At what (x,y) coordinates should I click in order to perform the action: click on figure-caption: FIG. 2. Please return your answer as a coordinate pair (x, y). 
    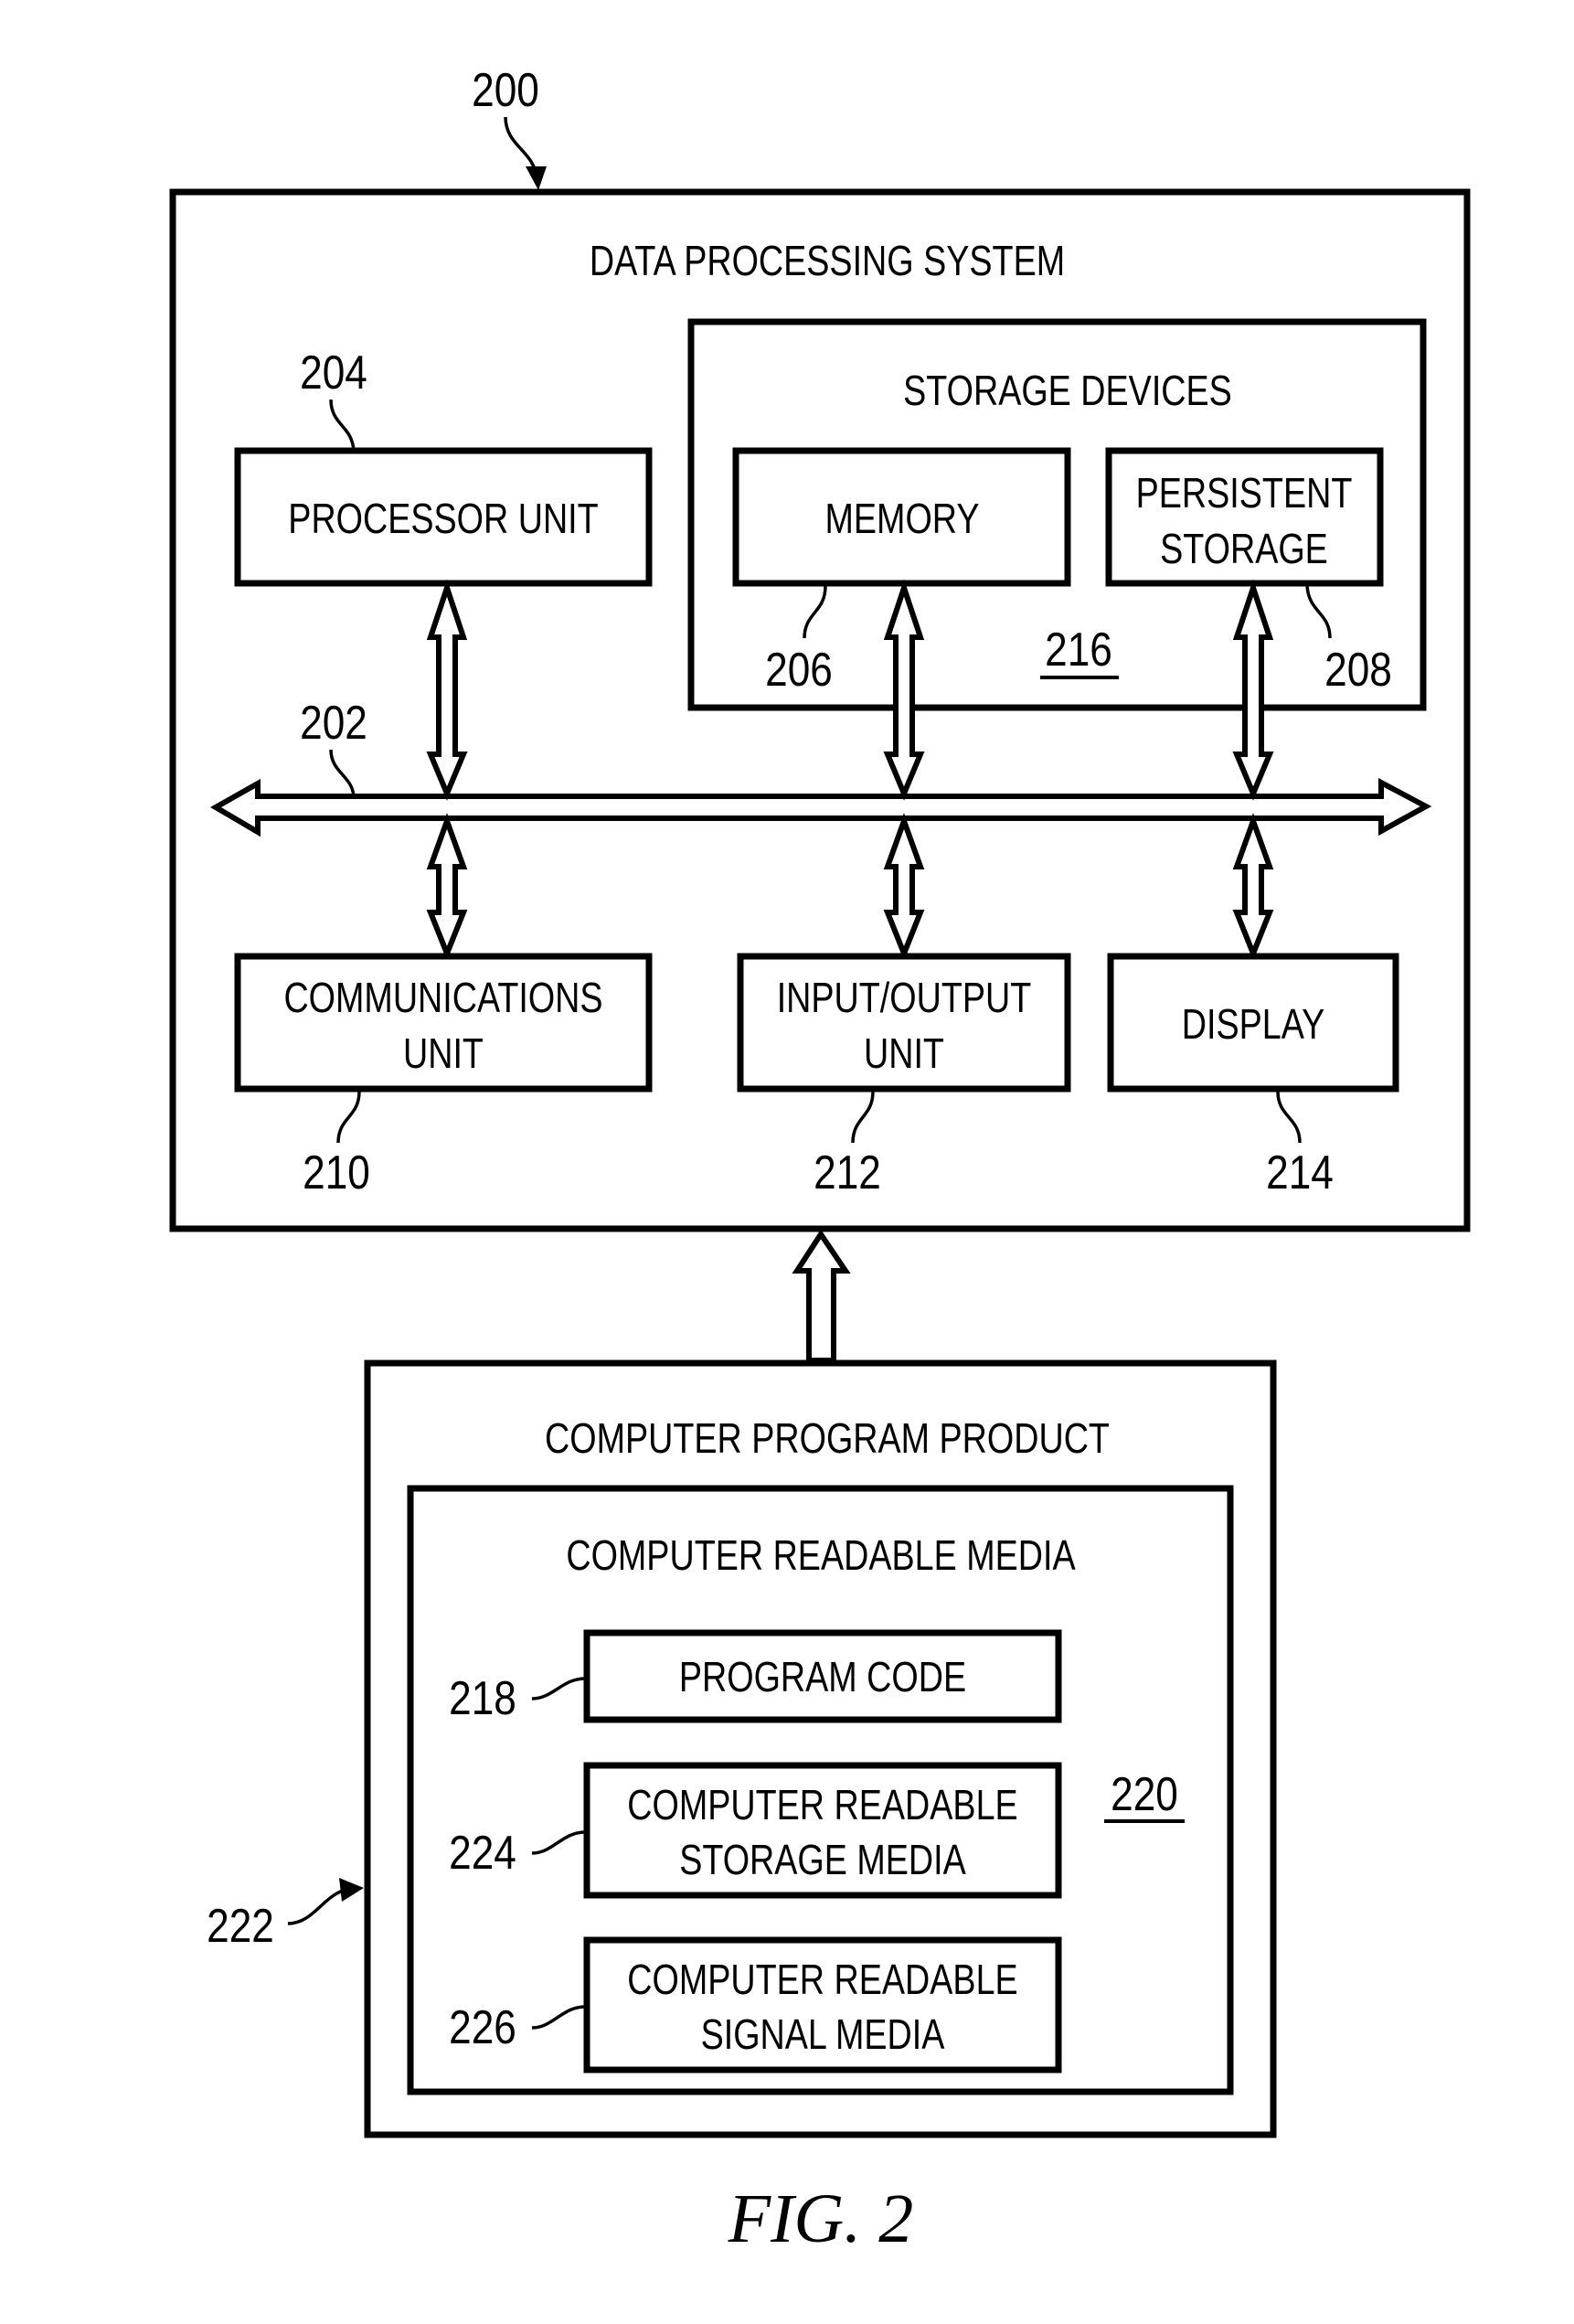
    Looking at the image, I should click on (821, 2218).